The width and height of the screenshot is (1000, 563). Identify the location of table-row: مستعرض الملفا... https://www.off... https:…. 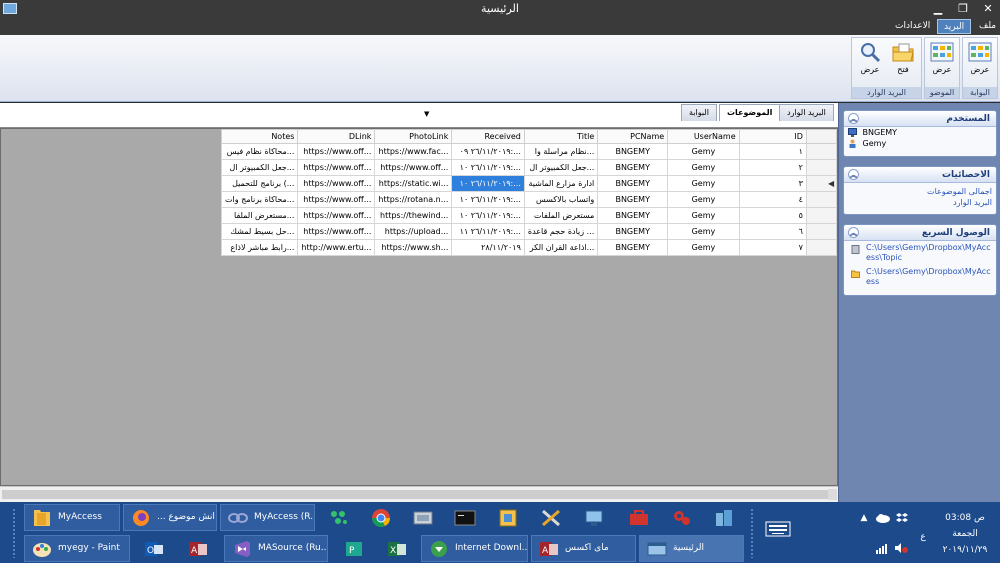
(529, 215).